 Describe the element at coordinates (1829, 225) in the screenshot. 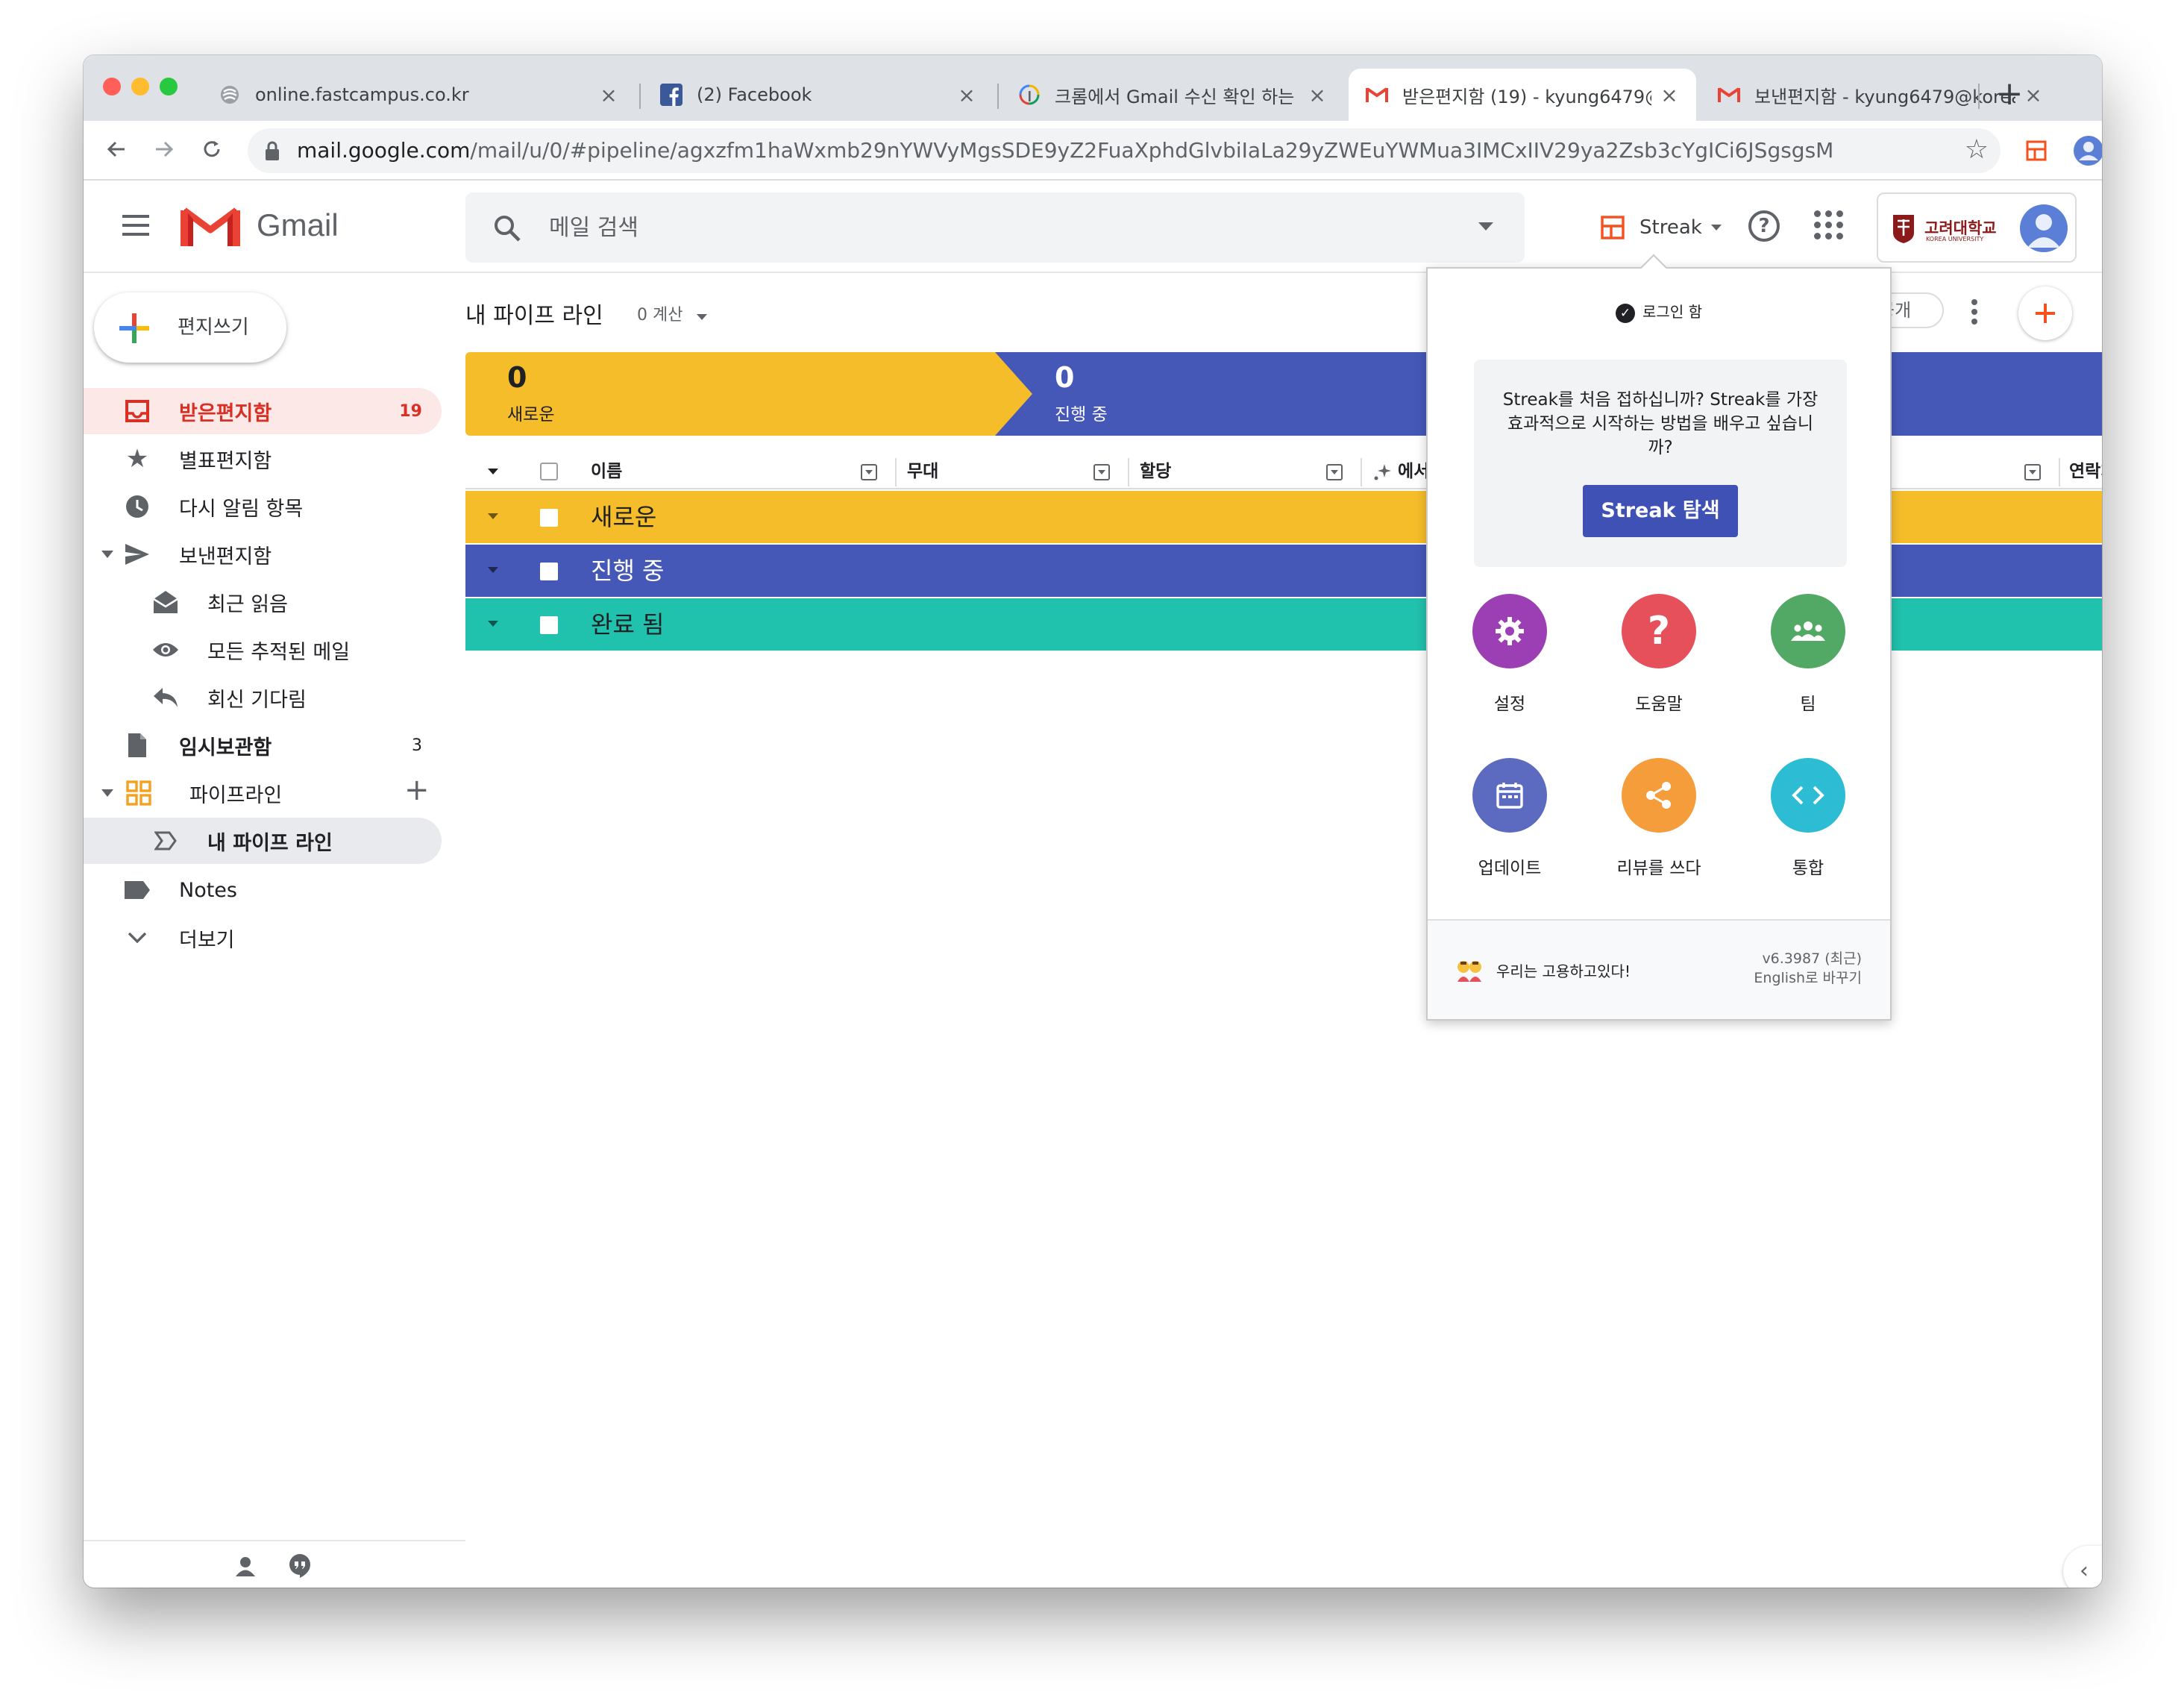

I see `apps-grid-icon` at that location.